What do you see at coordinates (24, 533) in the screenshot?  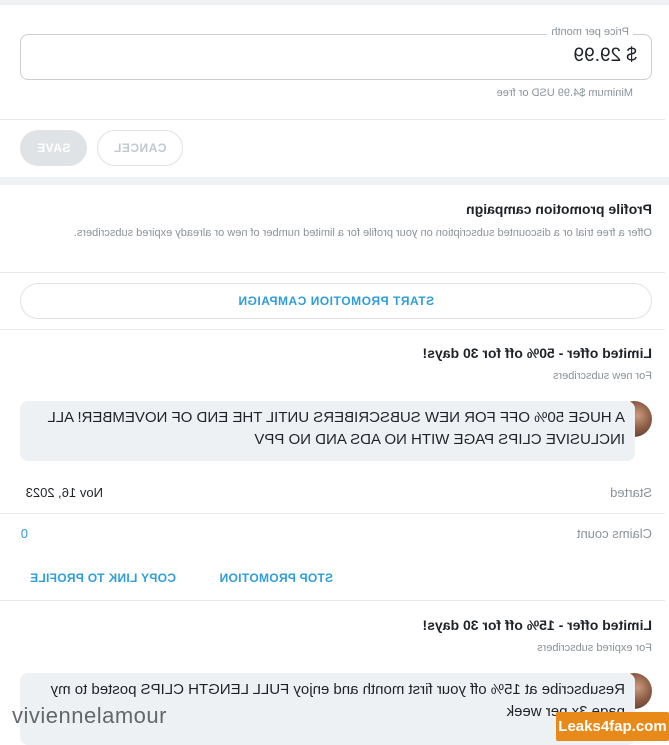 I see `claims-count-value: 0` at bounding box center [24, 533].